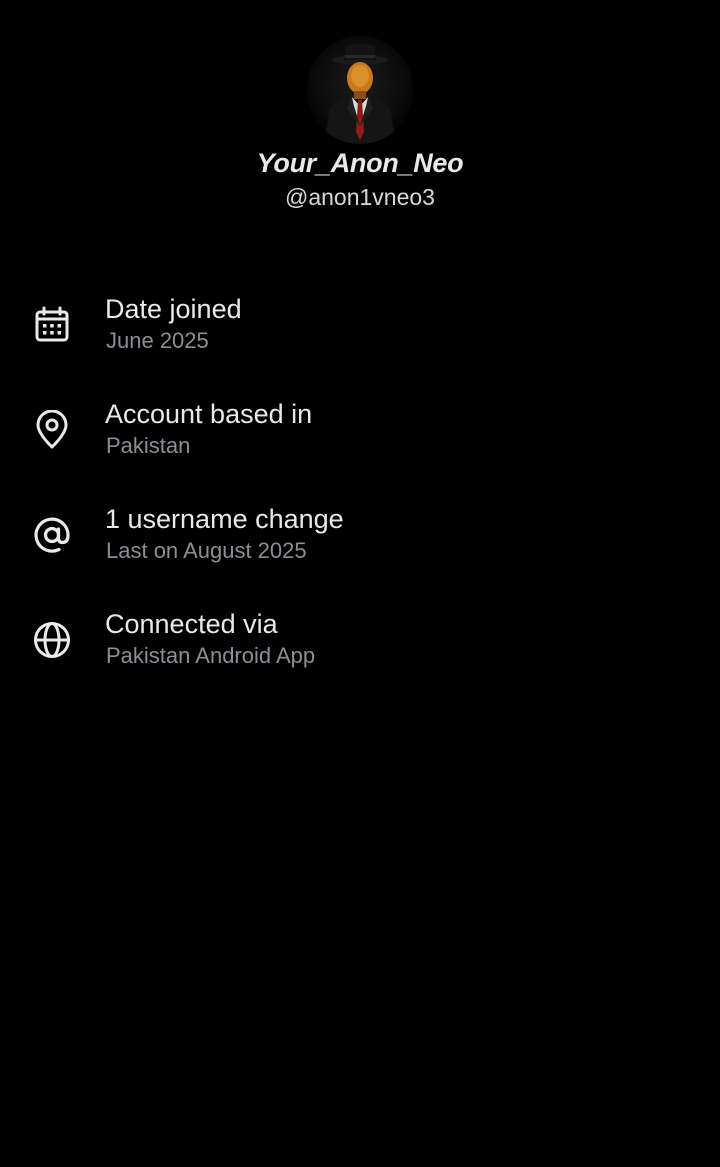 The width and height of the screenshot is (720, 1167). Describe the element at coordinates (173, 309) in the screenshot. I see `info-title: Date joined` at that location.